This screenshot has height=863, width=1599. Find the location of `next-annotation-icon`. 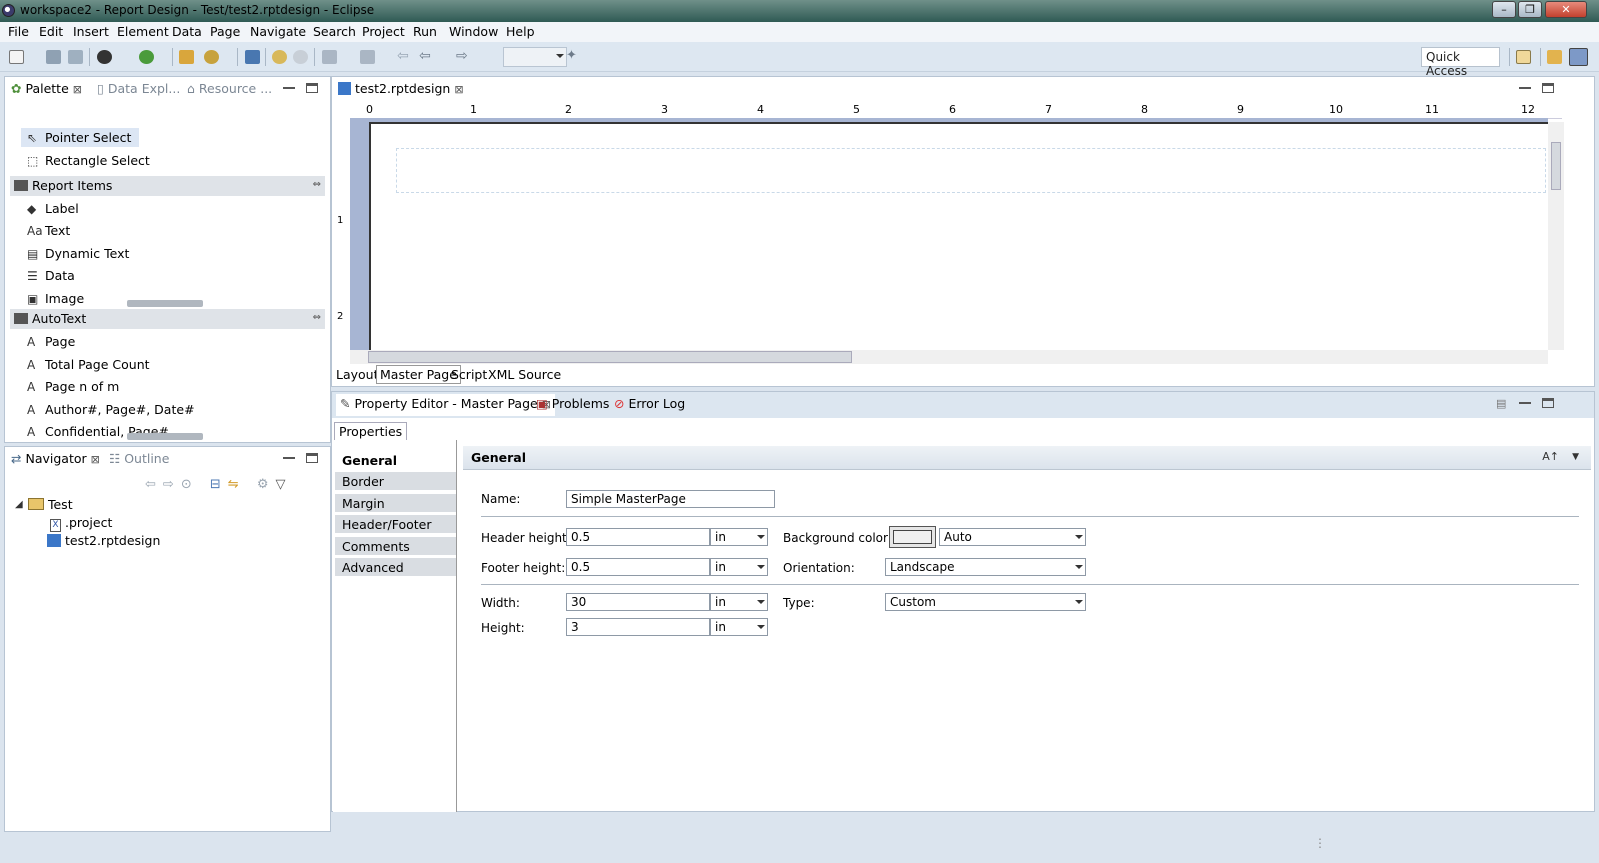

next-annotation-icon is located at coordinates (329, 57).